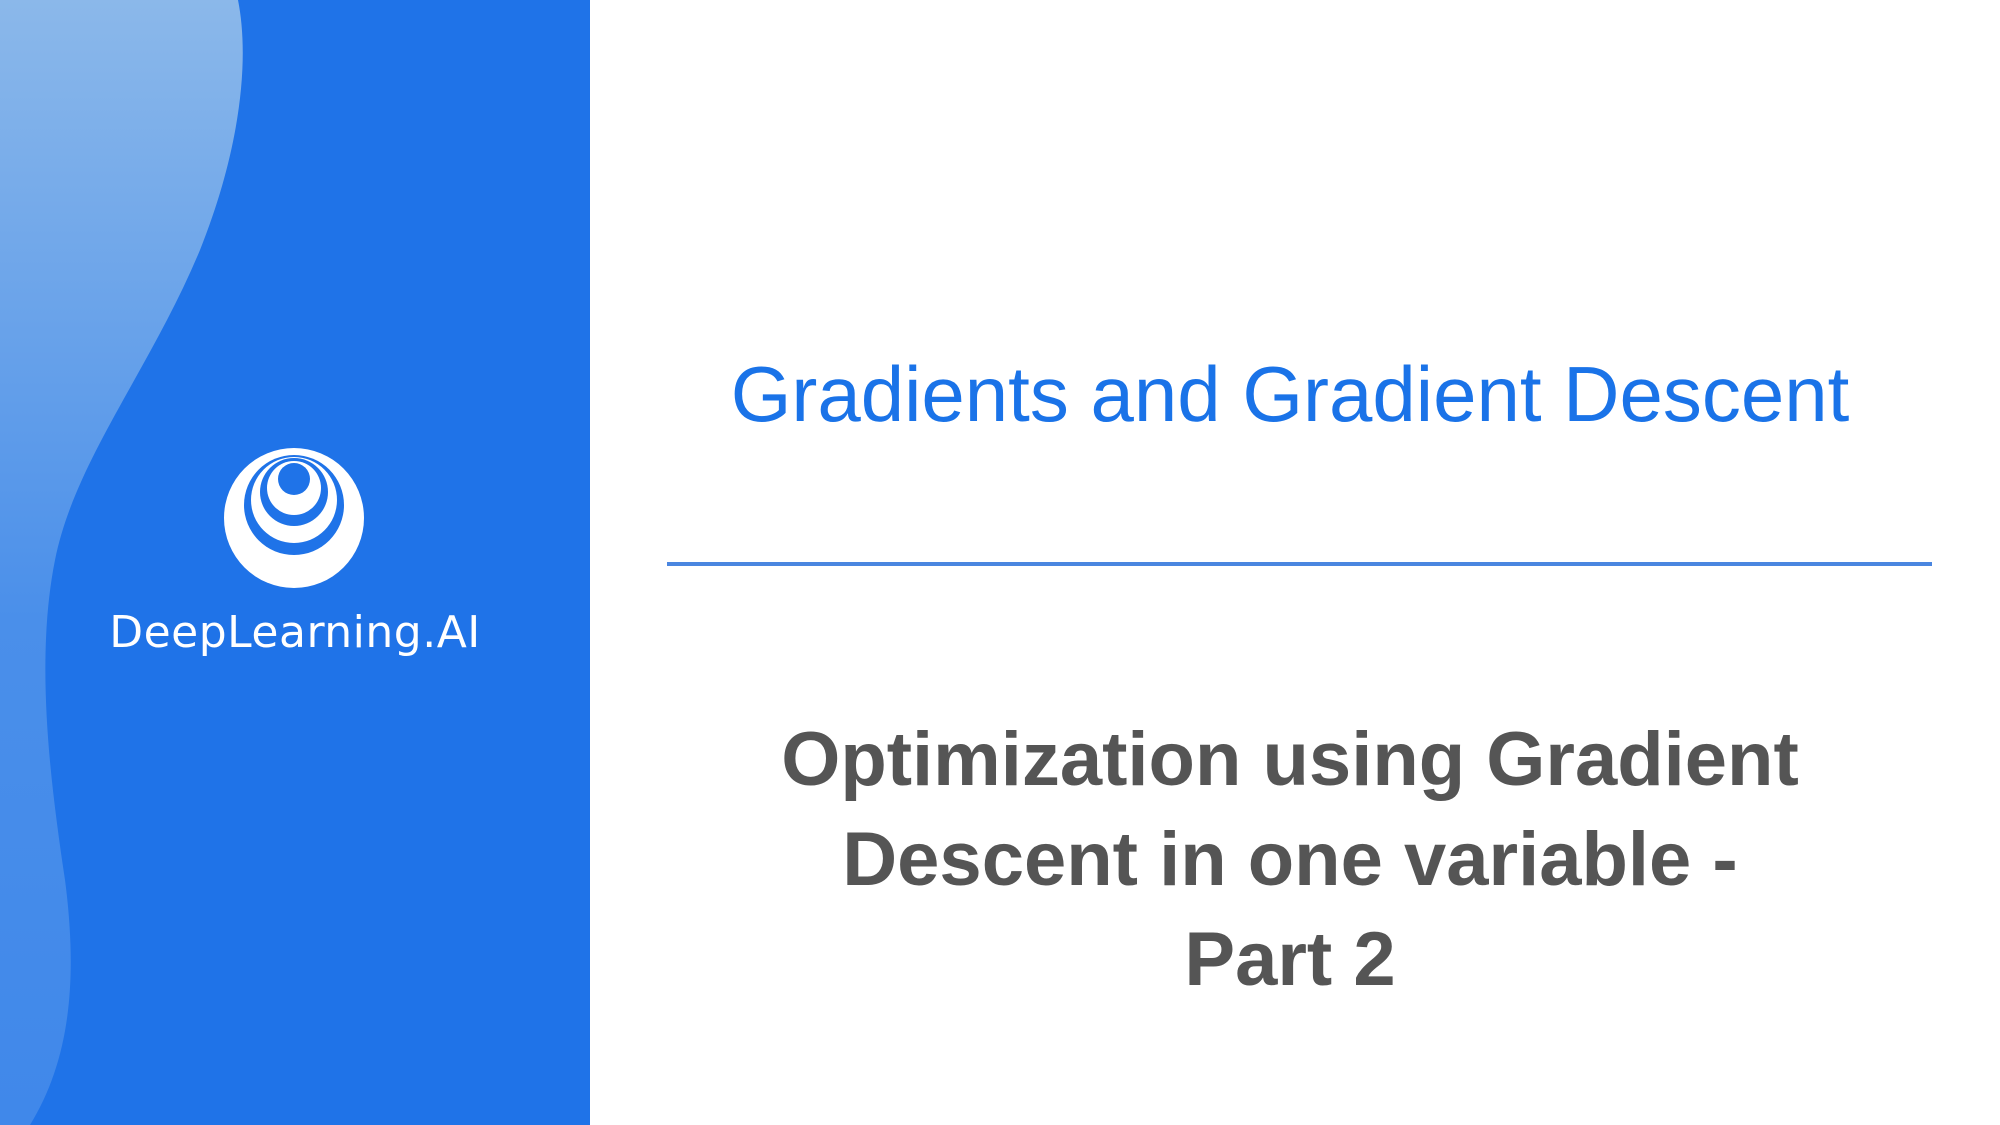 This screenshot has width=2000, height=1125. What do you see at coordinates (294, 518) in the screenshot?
I see `deeplearning-ai-logo-icon` at bounding box center [294, 518].